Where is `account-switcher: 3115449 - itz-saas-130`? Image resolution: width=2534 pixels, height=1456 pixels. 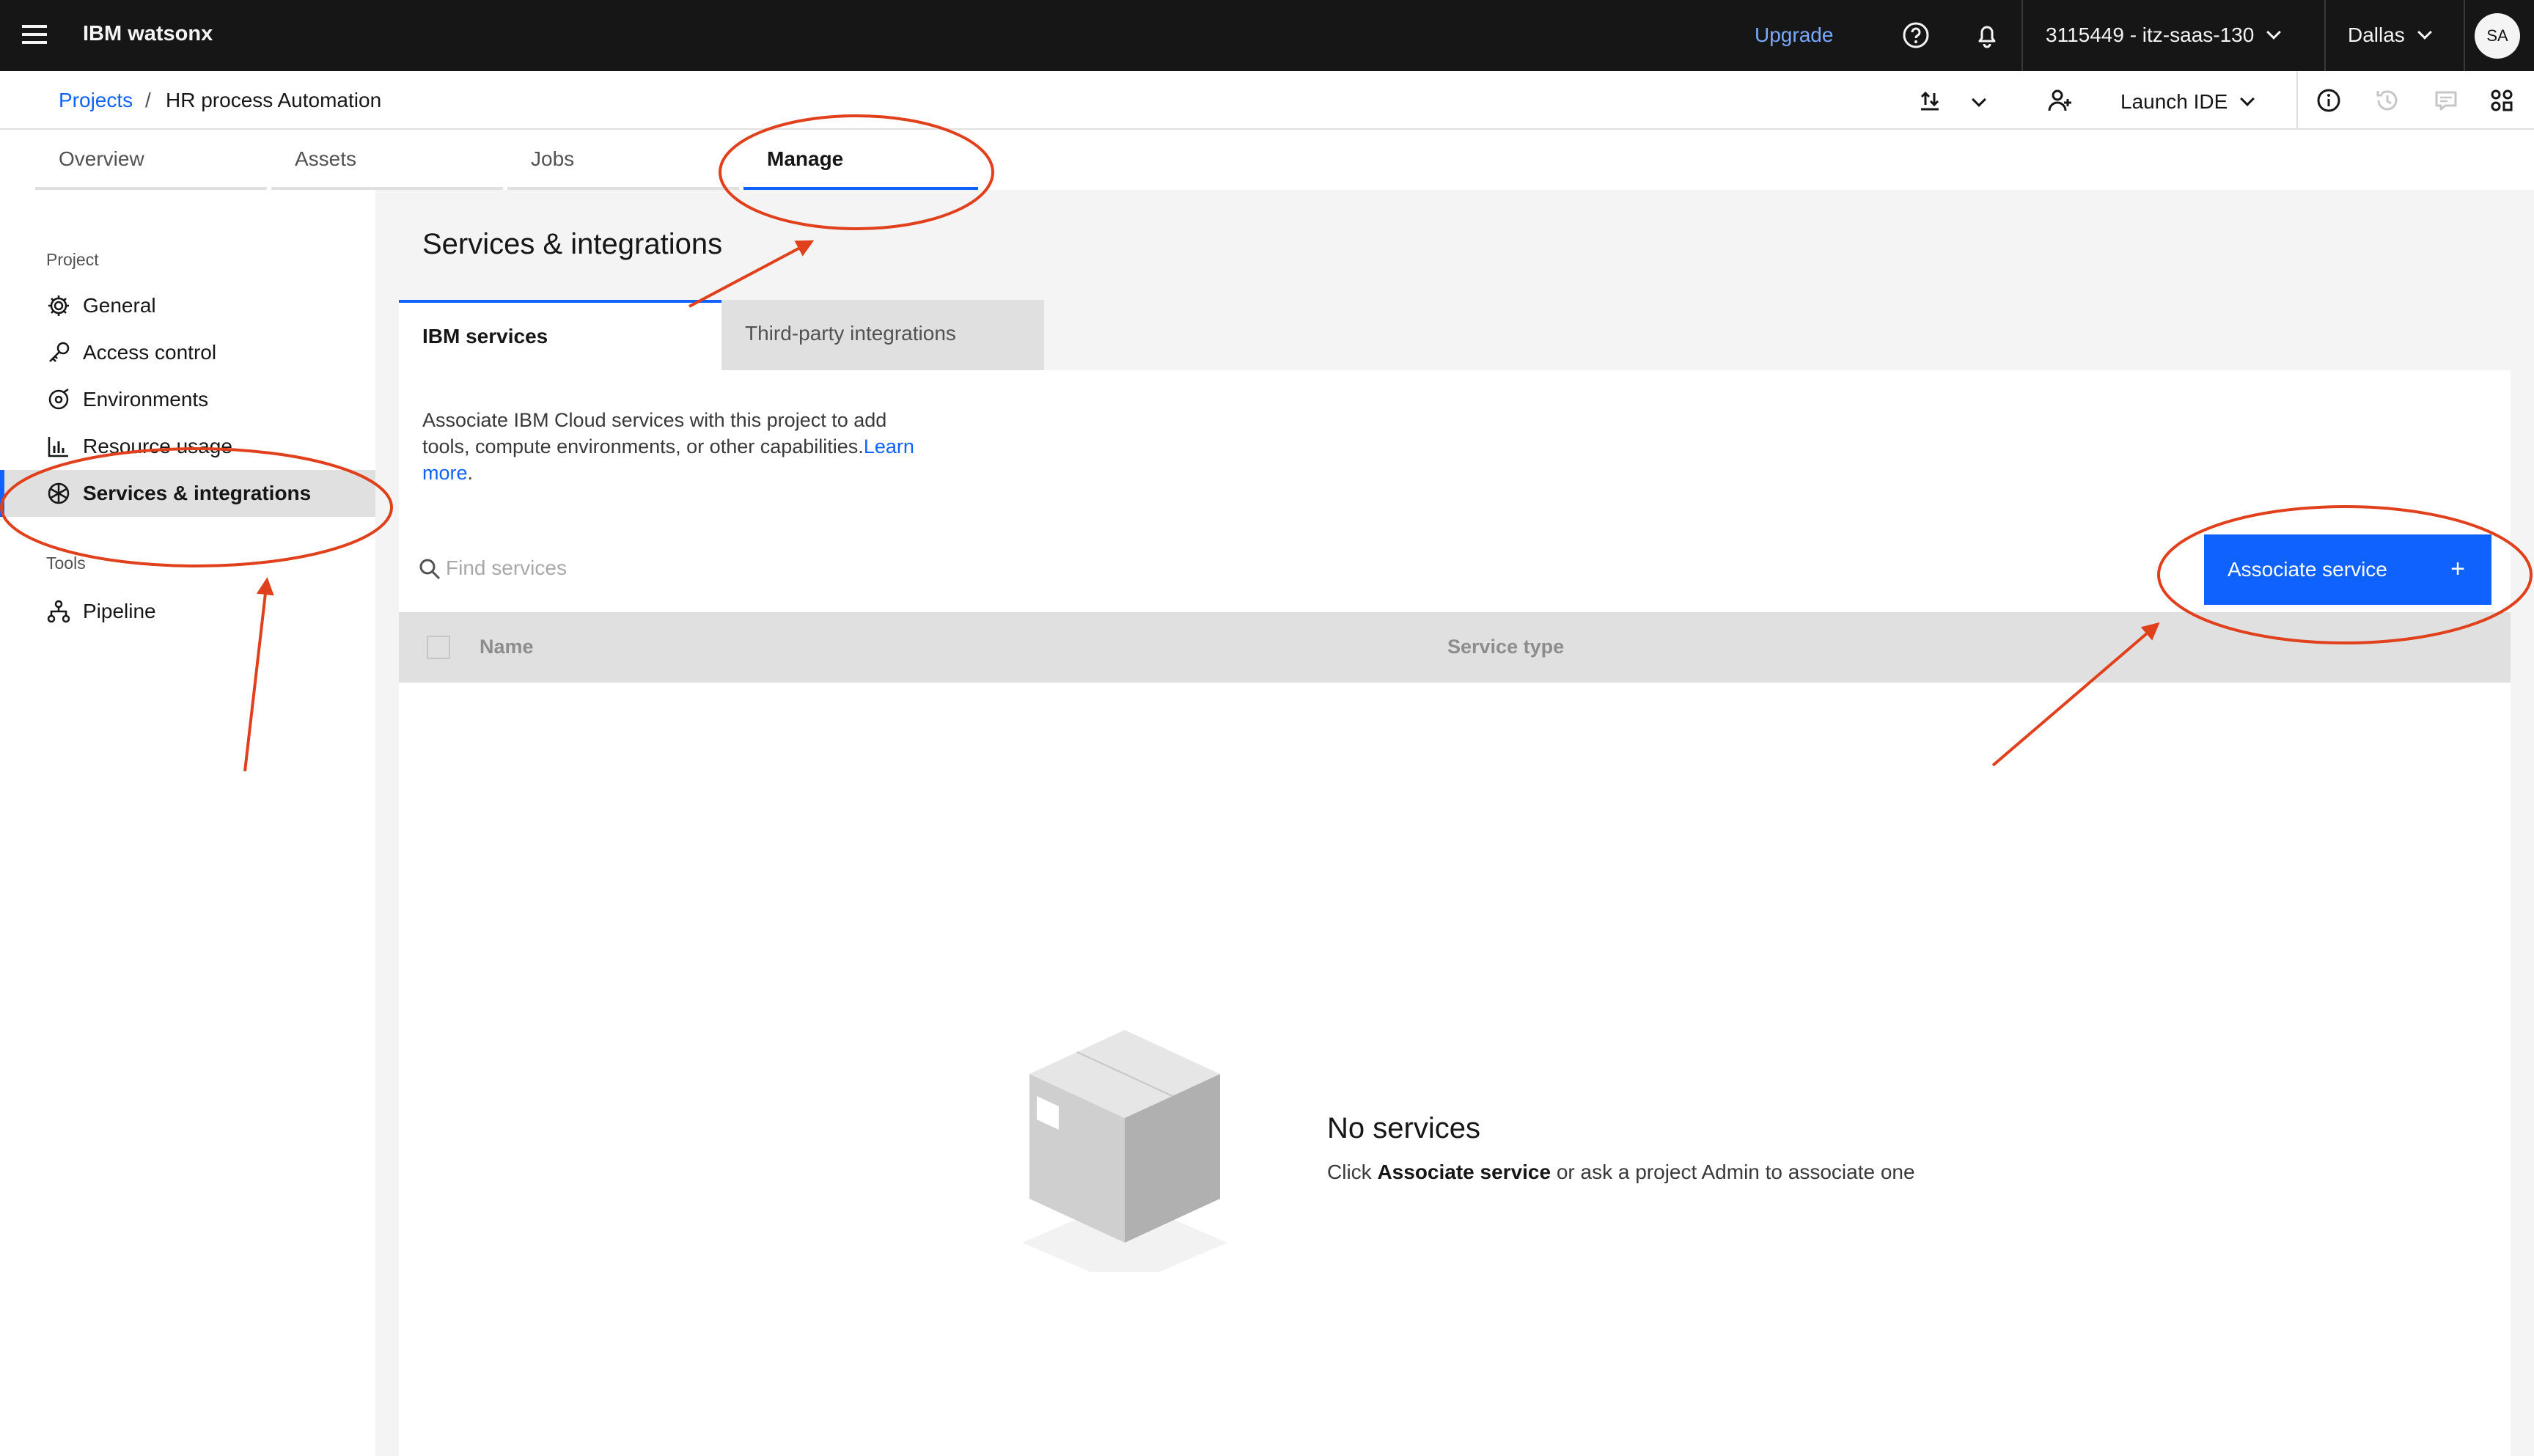
account-switcher: 3115449 - itz-saas-130 is located at coordinates (2164, 35).